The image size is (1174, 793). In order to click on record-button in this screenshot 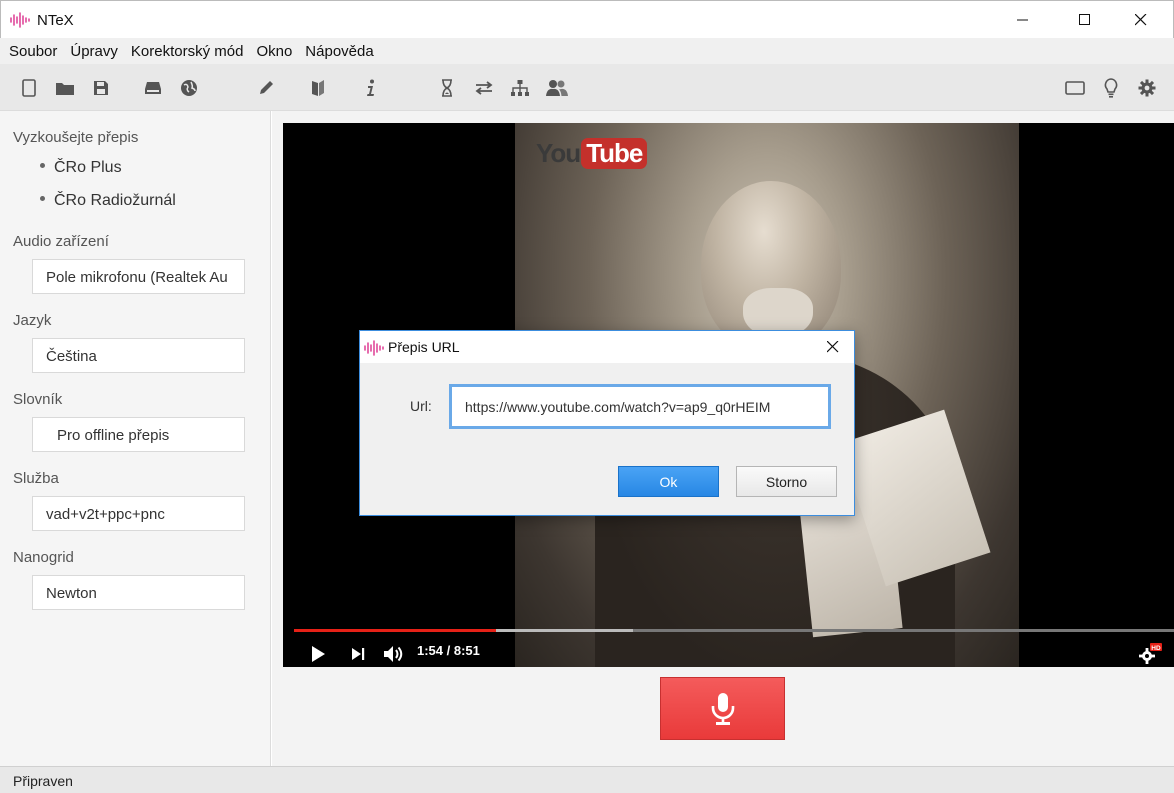, I will do `click(722, 708)`.